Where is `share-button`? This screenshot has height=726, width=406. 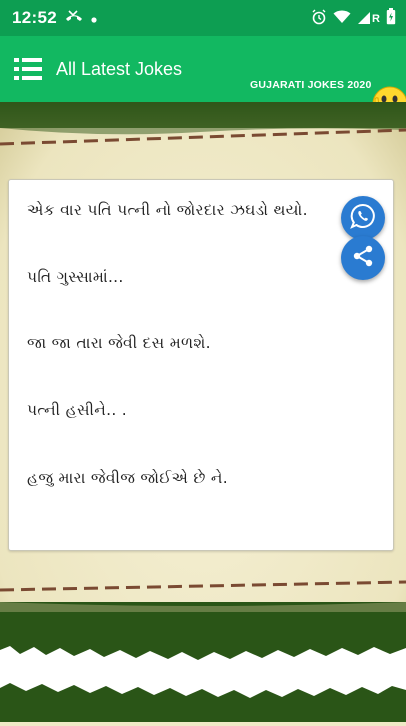
share-button is located at coordinates (363, 258).